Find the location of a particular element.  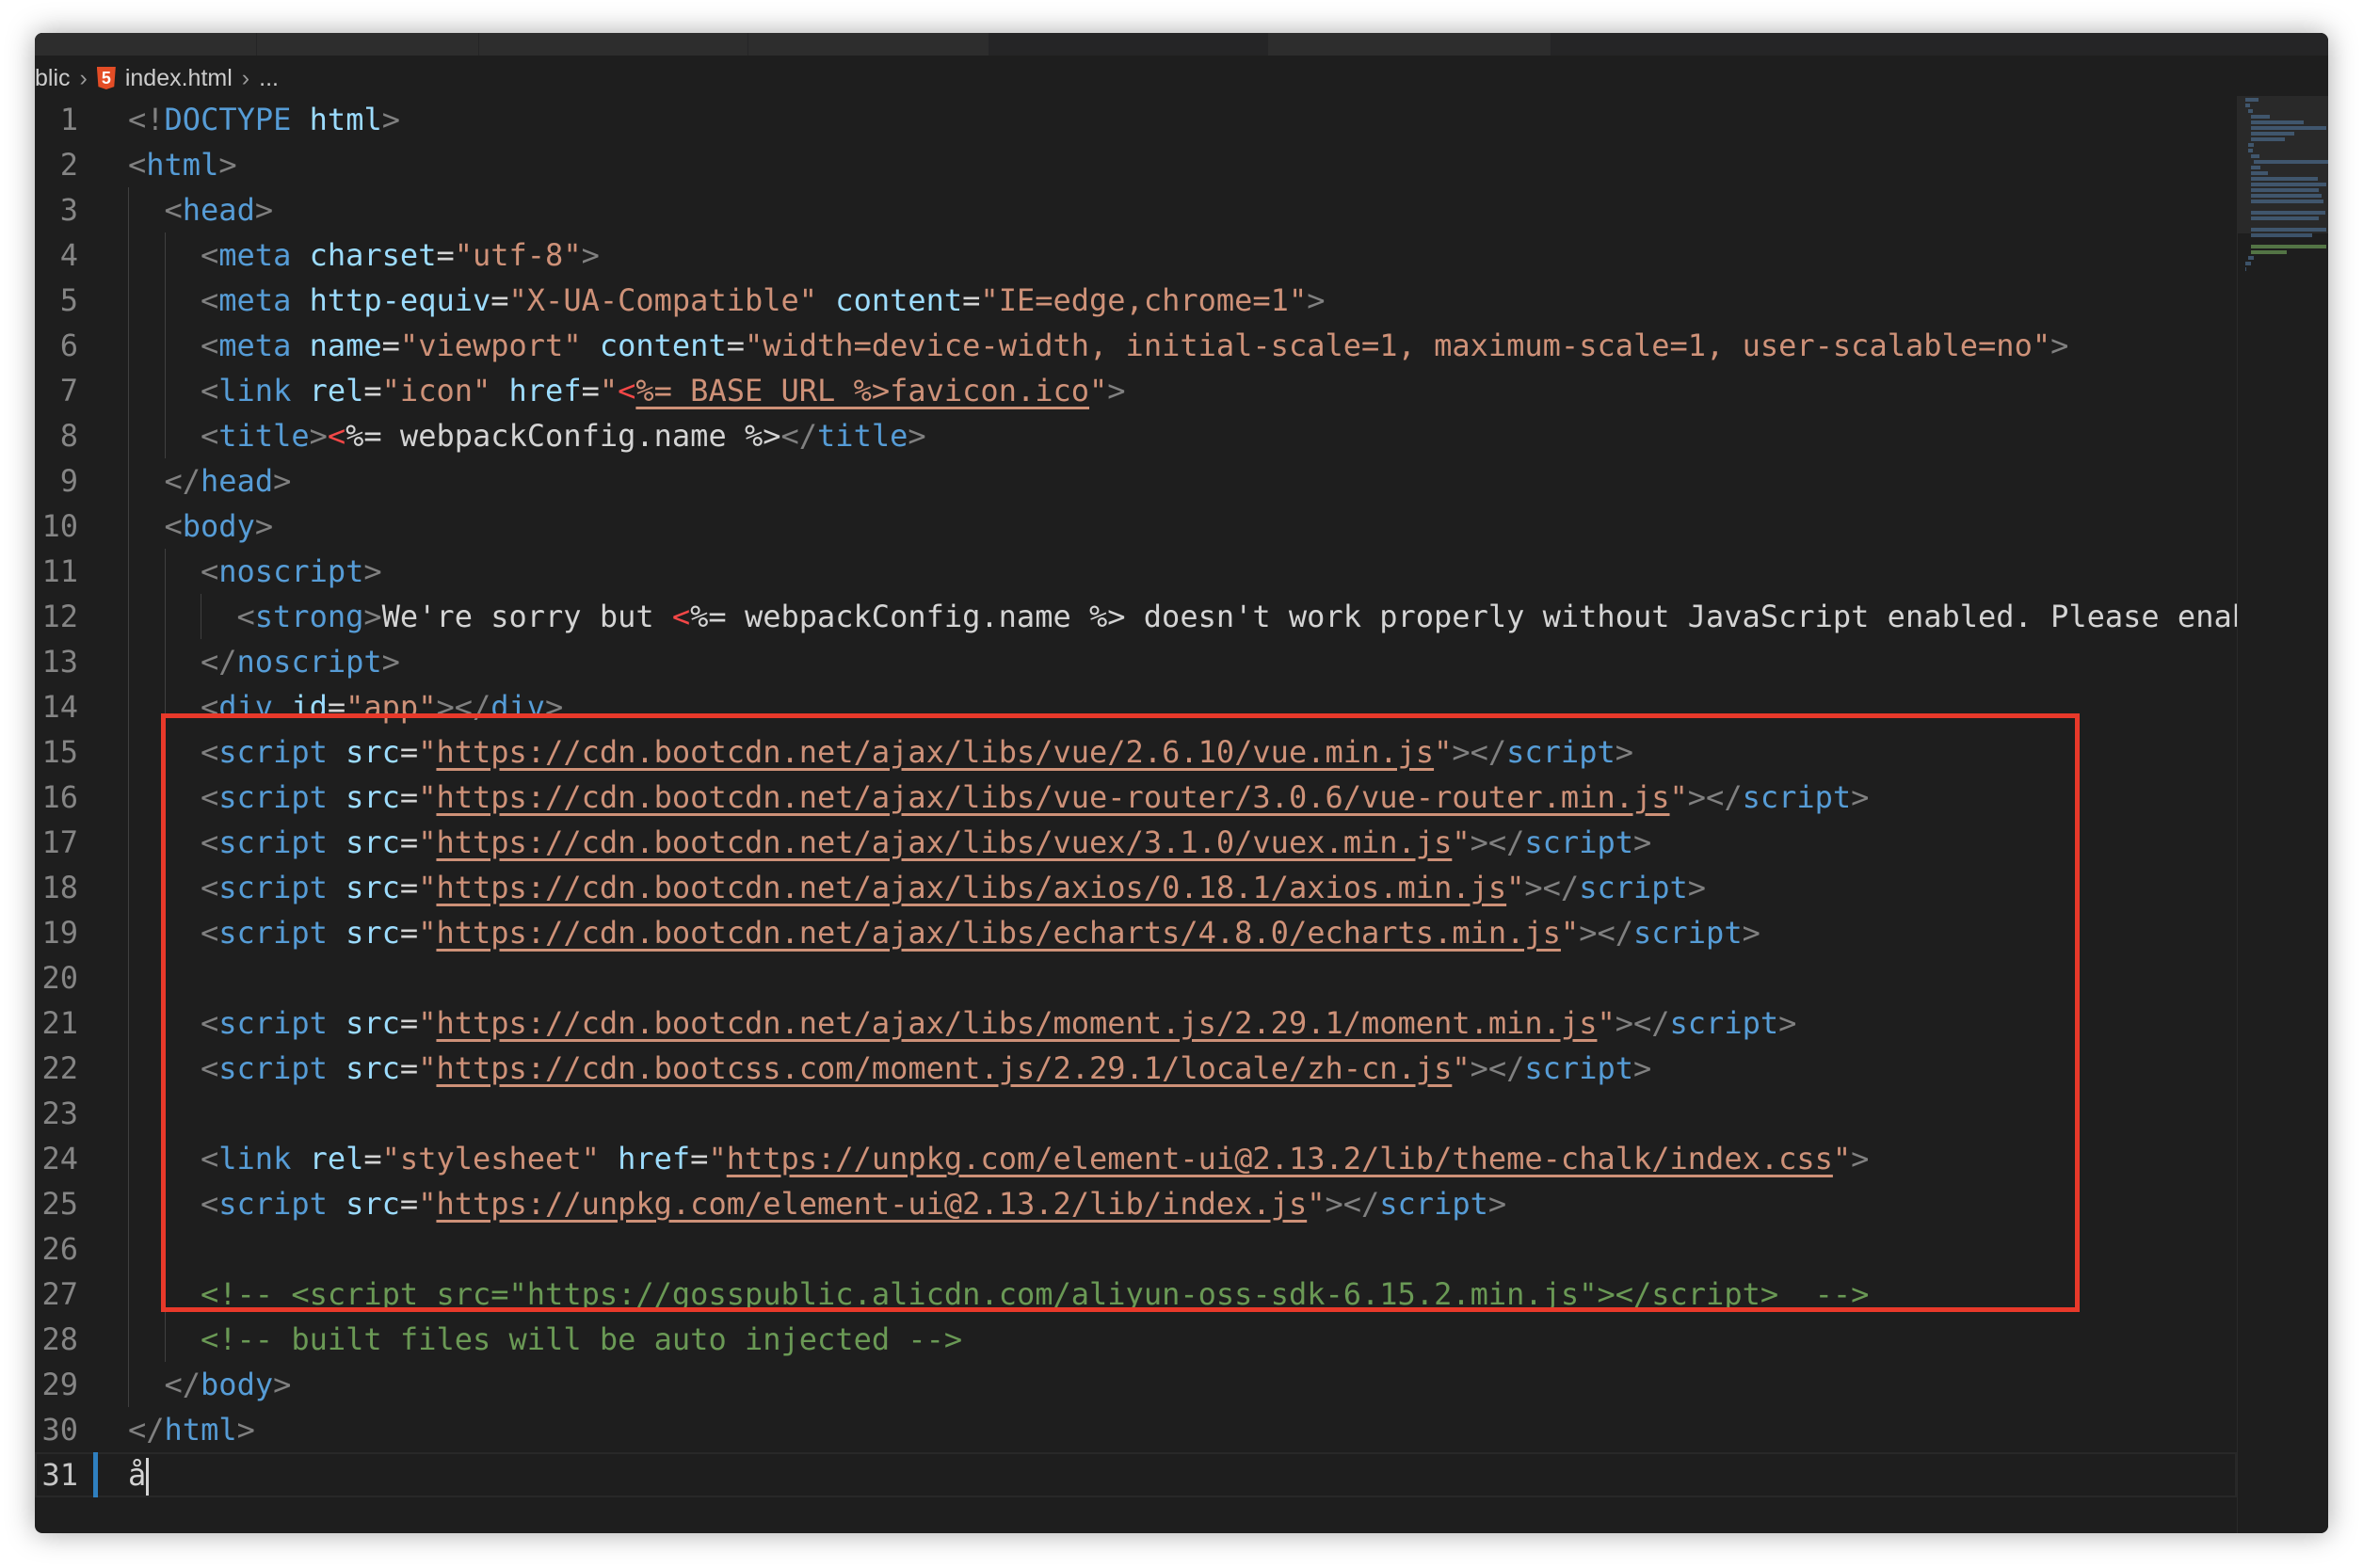

code-token: link is located at coordinates (255, 1158).